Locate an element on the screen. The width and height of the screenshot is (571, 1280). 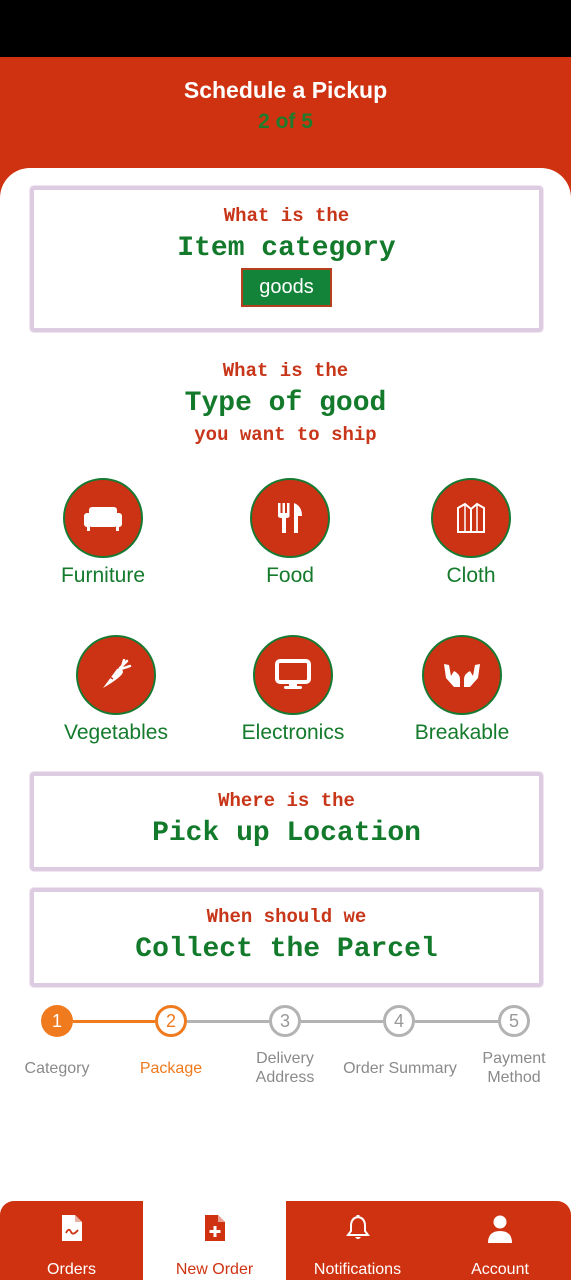
bell-icon is located at coordinates (357, 1230).